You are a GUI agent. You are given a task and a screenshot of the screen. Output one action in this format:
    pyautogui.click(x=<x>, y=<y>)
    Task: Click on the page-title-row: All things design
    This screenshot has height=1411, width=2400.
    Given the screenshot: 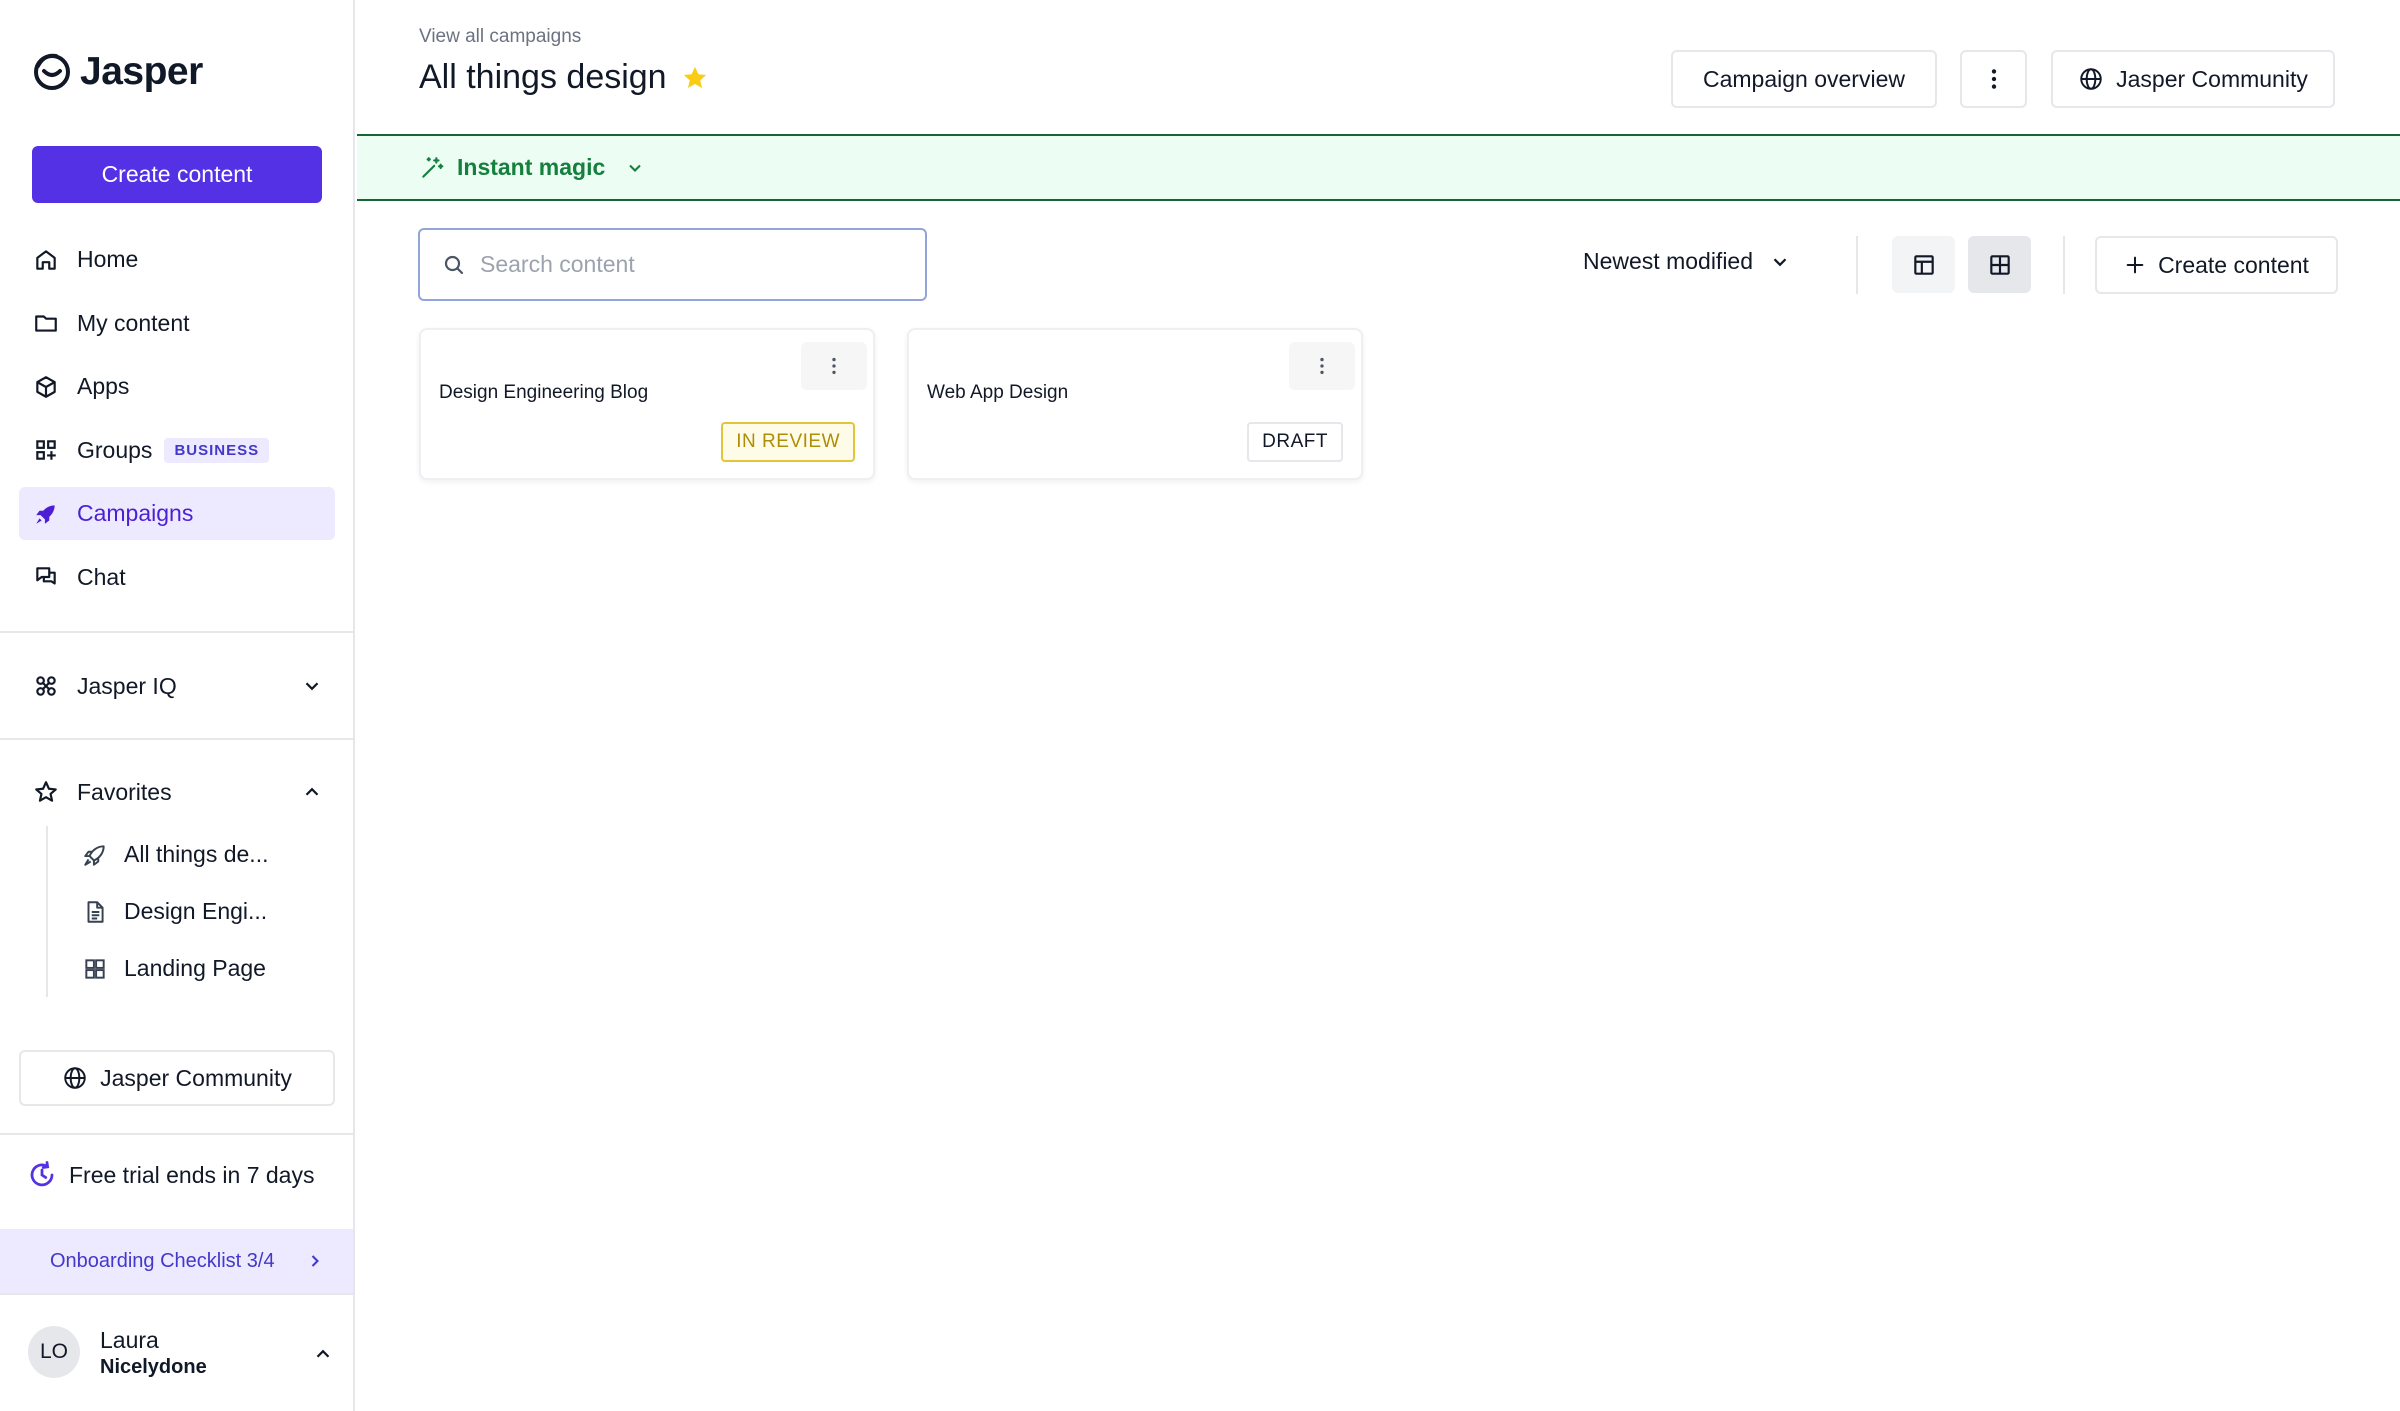 What is the action you would take?
    pyautogui.click(x=564, y=77)
    